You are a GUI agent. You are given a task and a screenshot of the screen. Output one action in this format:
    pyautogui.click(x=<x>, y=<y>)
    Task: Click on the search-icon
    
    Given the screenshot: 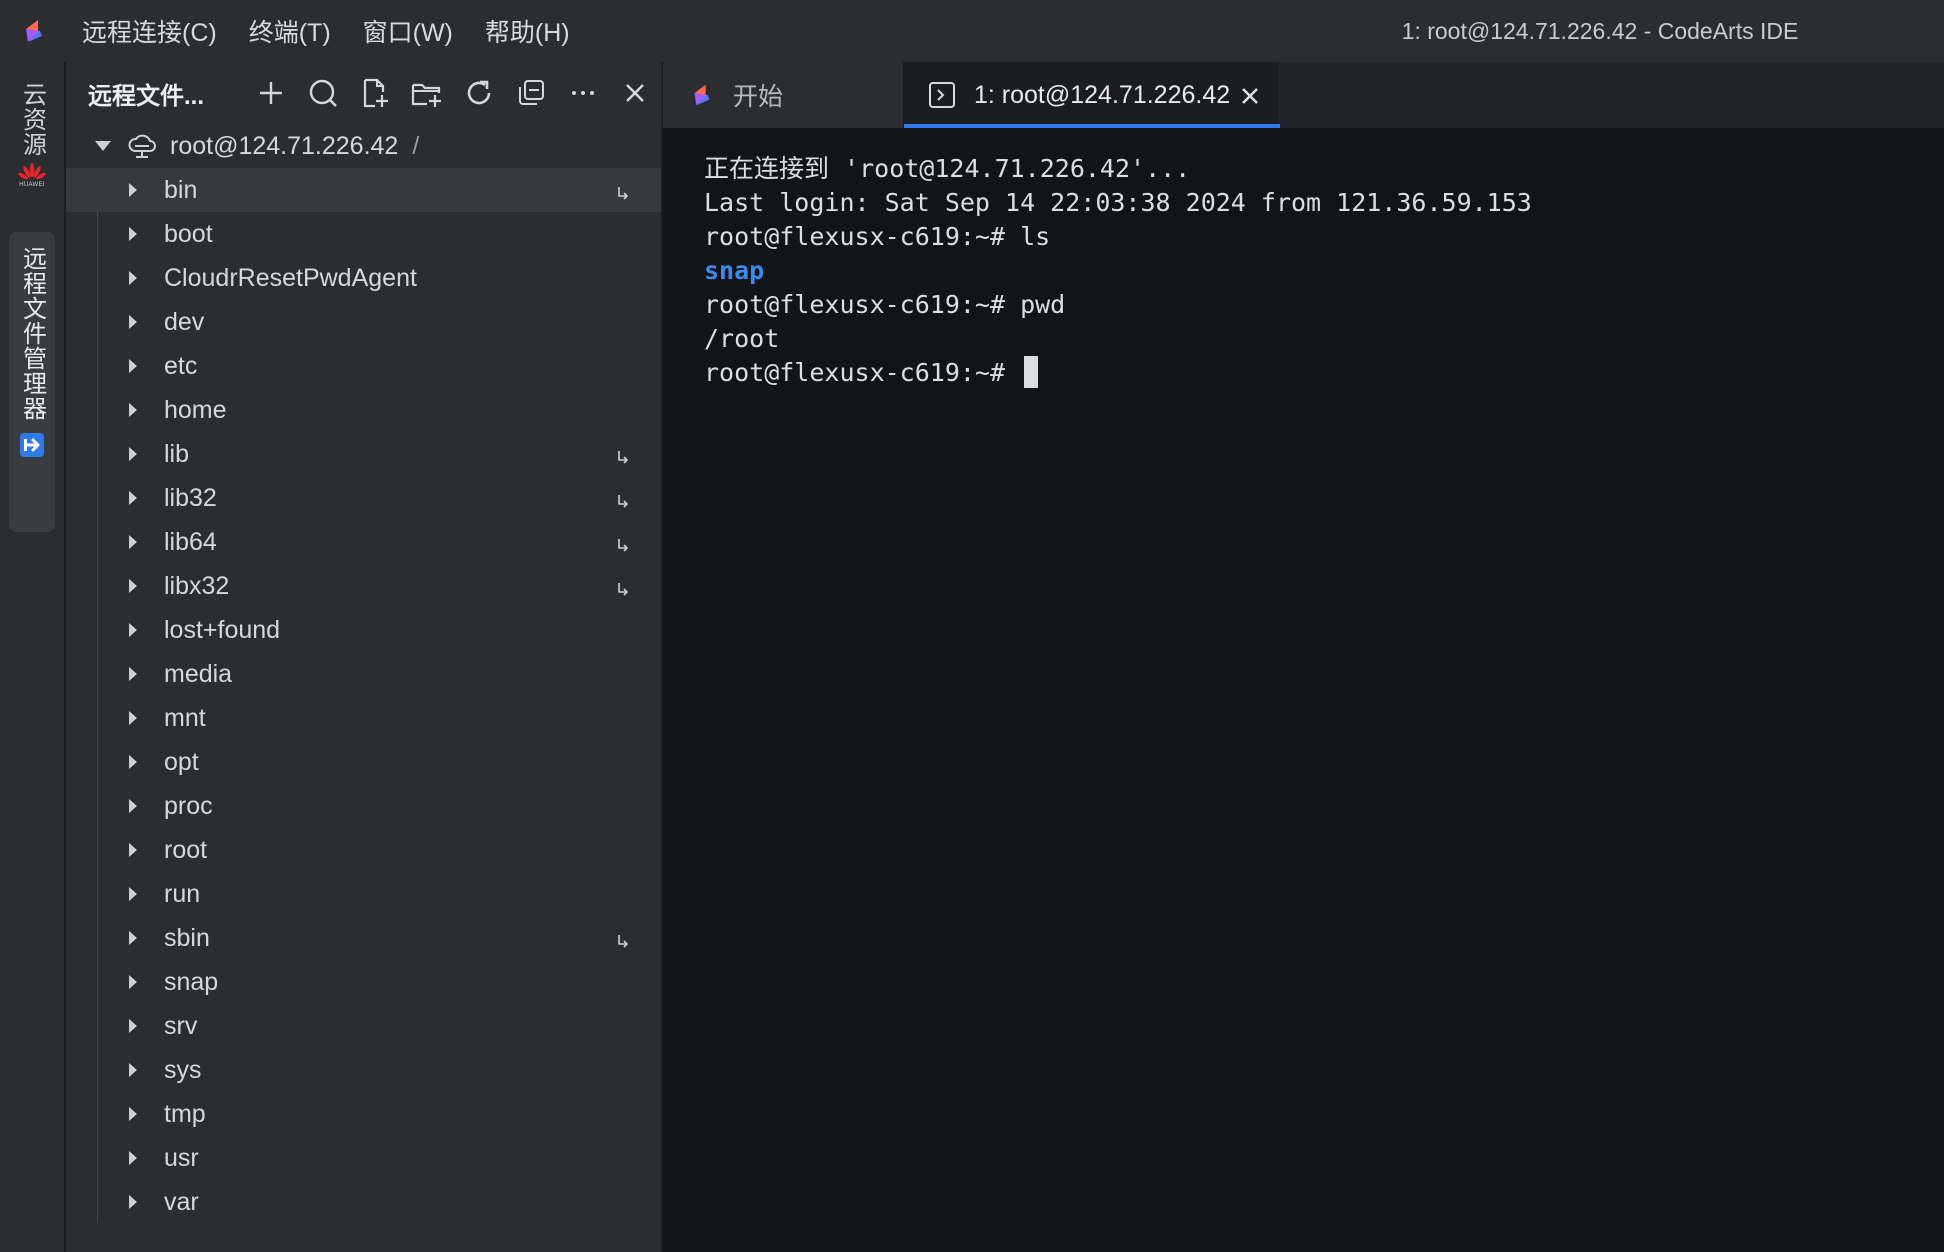 What is the action you would take?
    pyautogui.click(x=323, y=93)
    